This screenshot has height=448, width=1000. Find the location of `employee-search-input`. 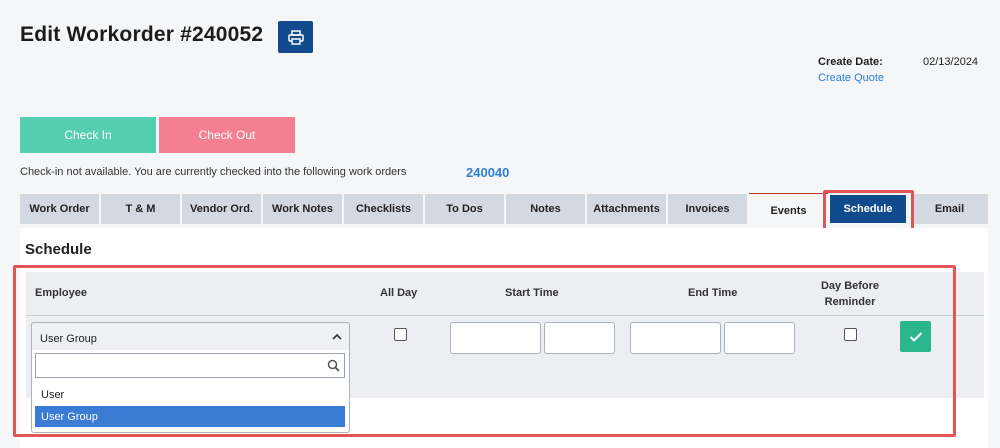

employee-search-input is located at coordinates (190, 365).